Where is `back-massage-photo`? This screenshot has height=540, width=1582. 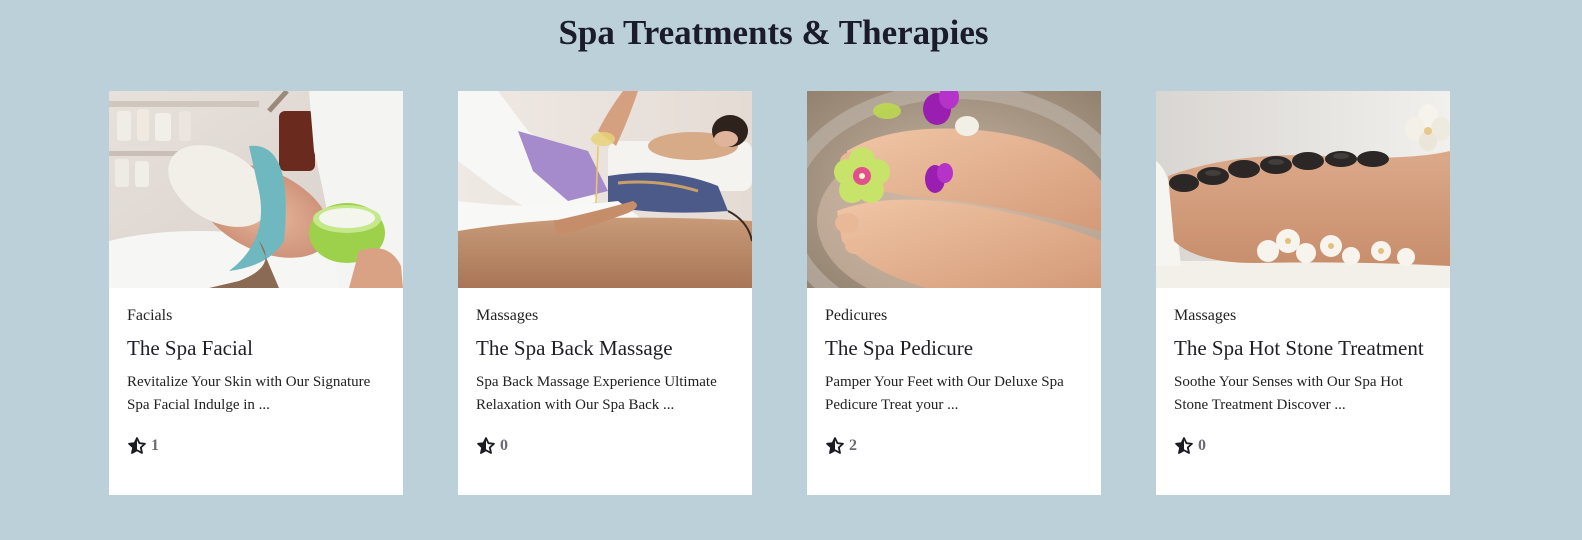
back-massage-photo is located at coordinates (605, 189).